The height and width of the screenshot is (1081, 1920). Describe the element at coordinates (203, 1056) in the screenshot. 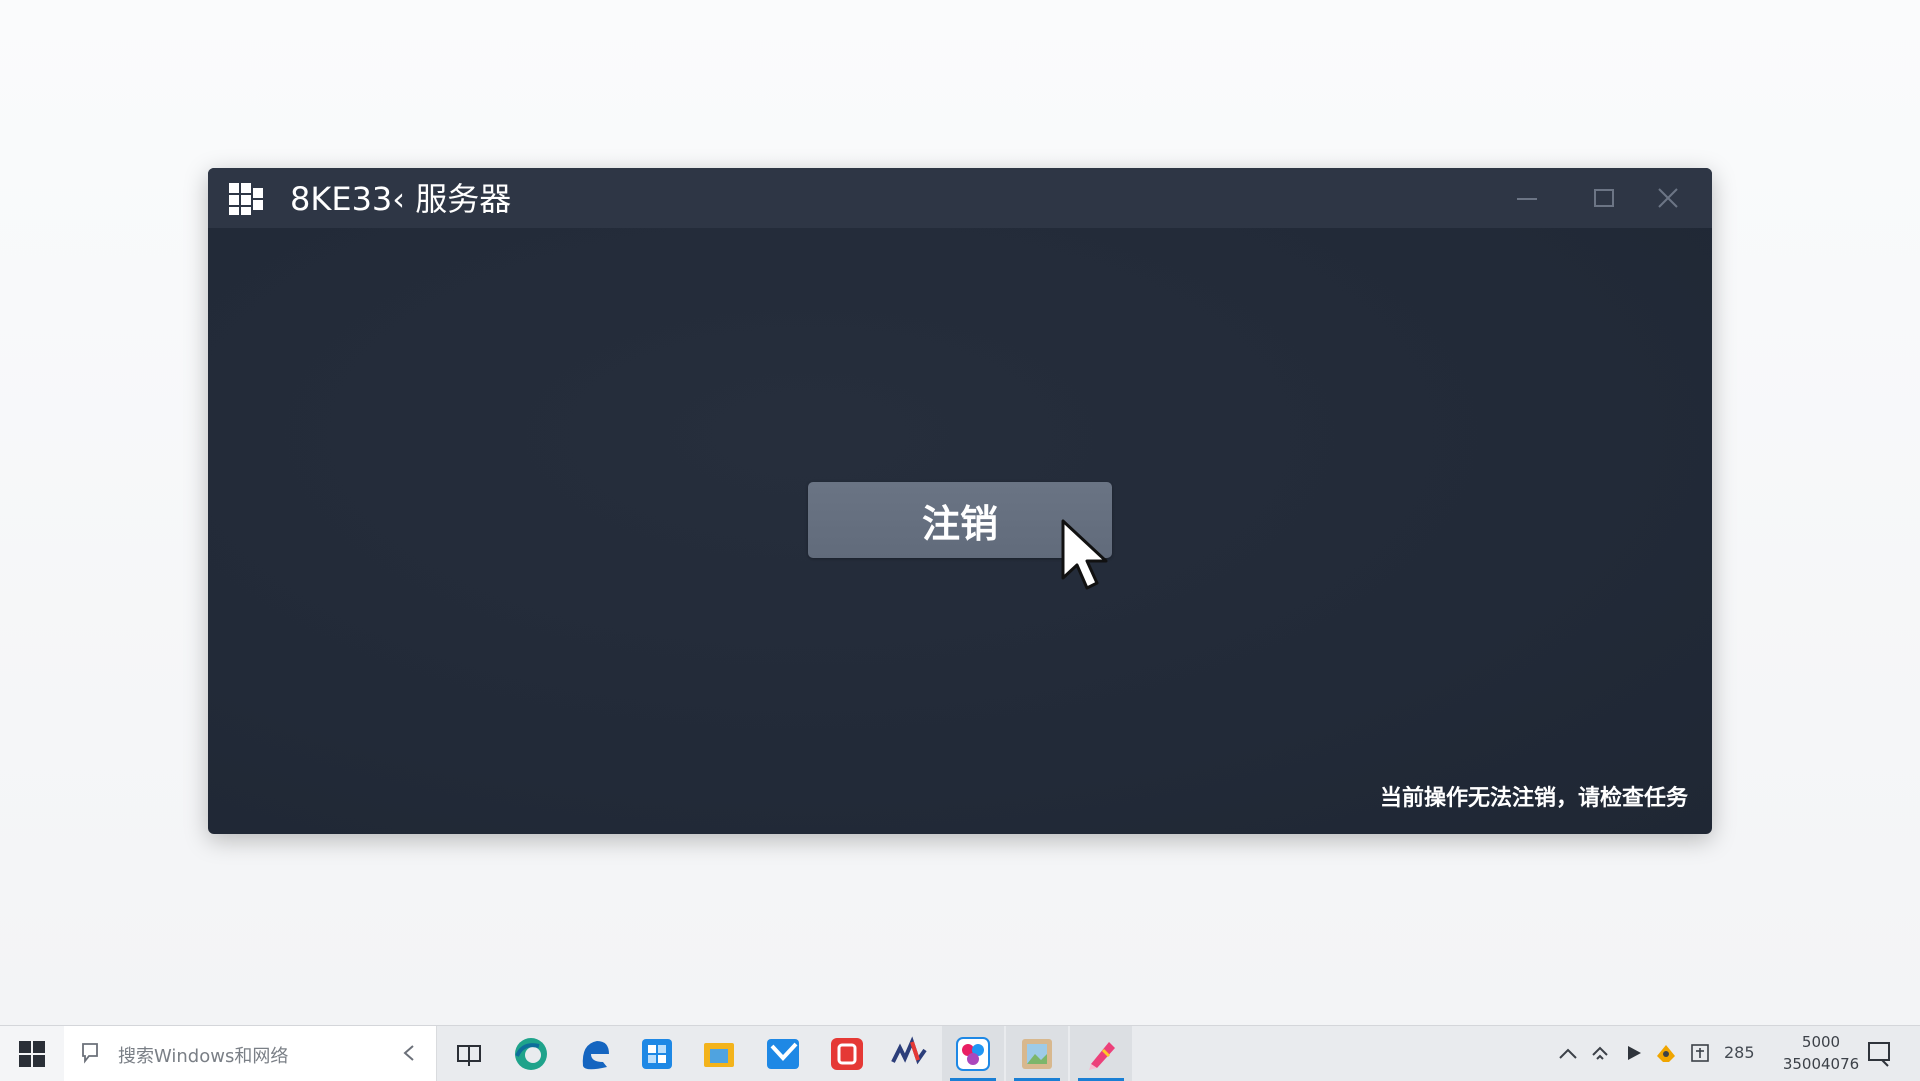

I see `search-placeholder: 搜索Windows和网络` at that location.